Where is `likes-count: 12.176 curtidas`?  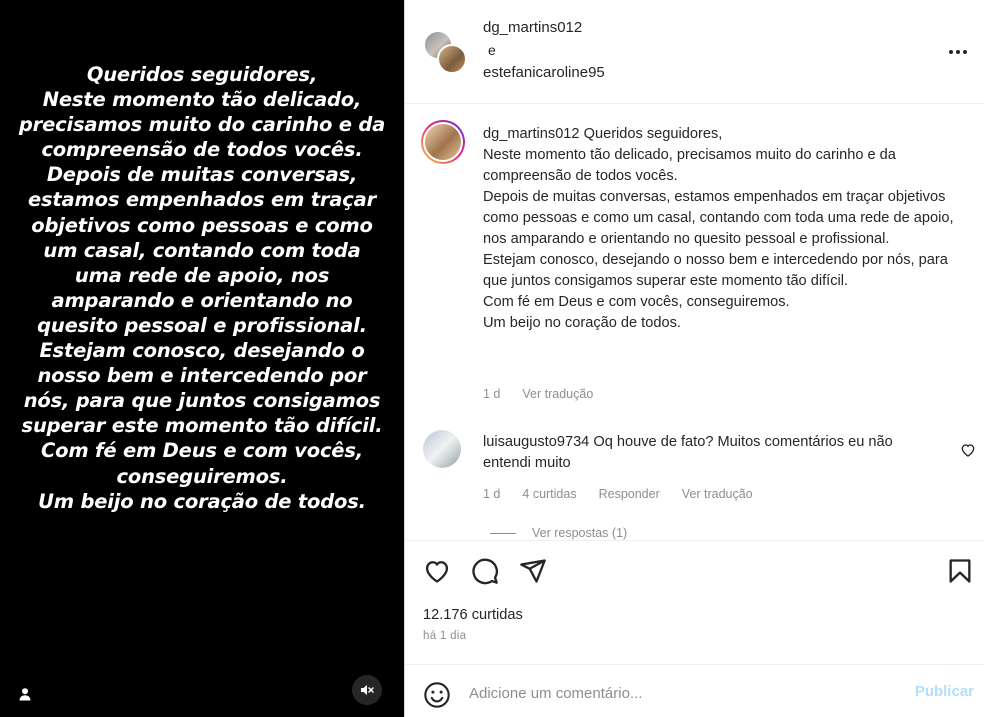
likes-count: 12.176 curtidas is located at coordinates (473, 615).